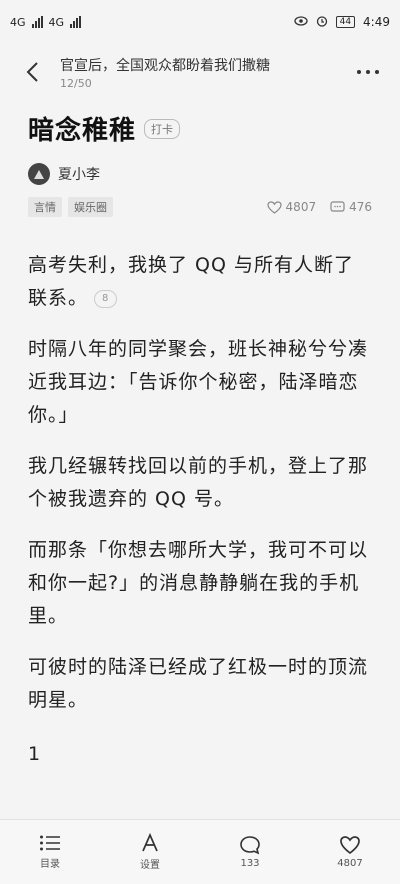 The height and width of the screenshot is (884, 400). I want to click on status-right: 44 4:49, so click(341, 22).